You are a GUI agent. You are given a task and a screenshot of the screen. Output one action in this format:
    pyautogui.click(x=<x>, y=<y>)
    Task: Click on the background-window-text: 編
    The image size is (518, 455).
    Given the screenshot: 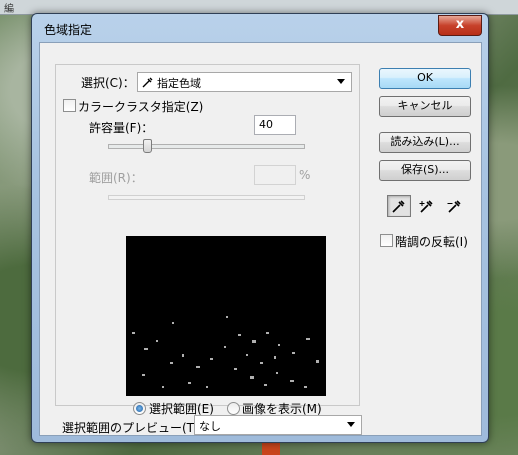 What is the action you would take?
    pyautogui.click(x=9, y=9)
    